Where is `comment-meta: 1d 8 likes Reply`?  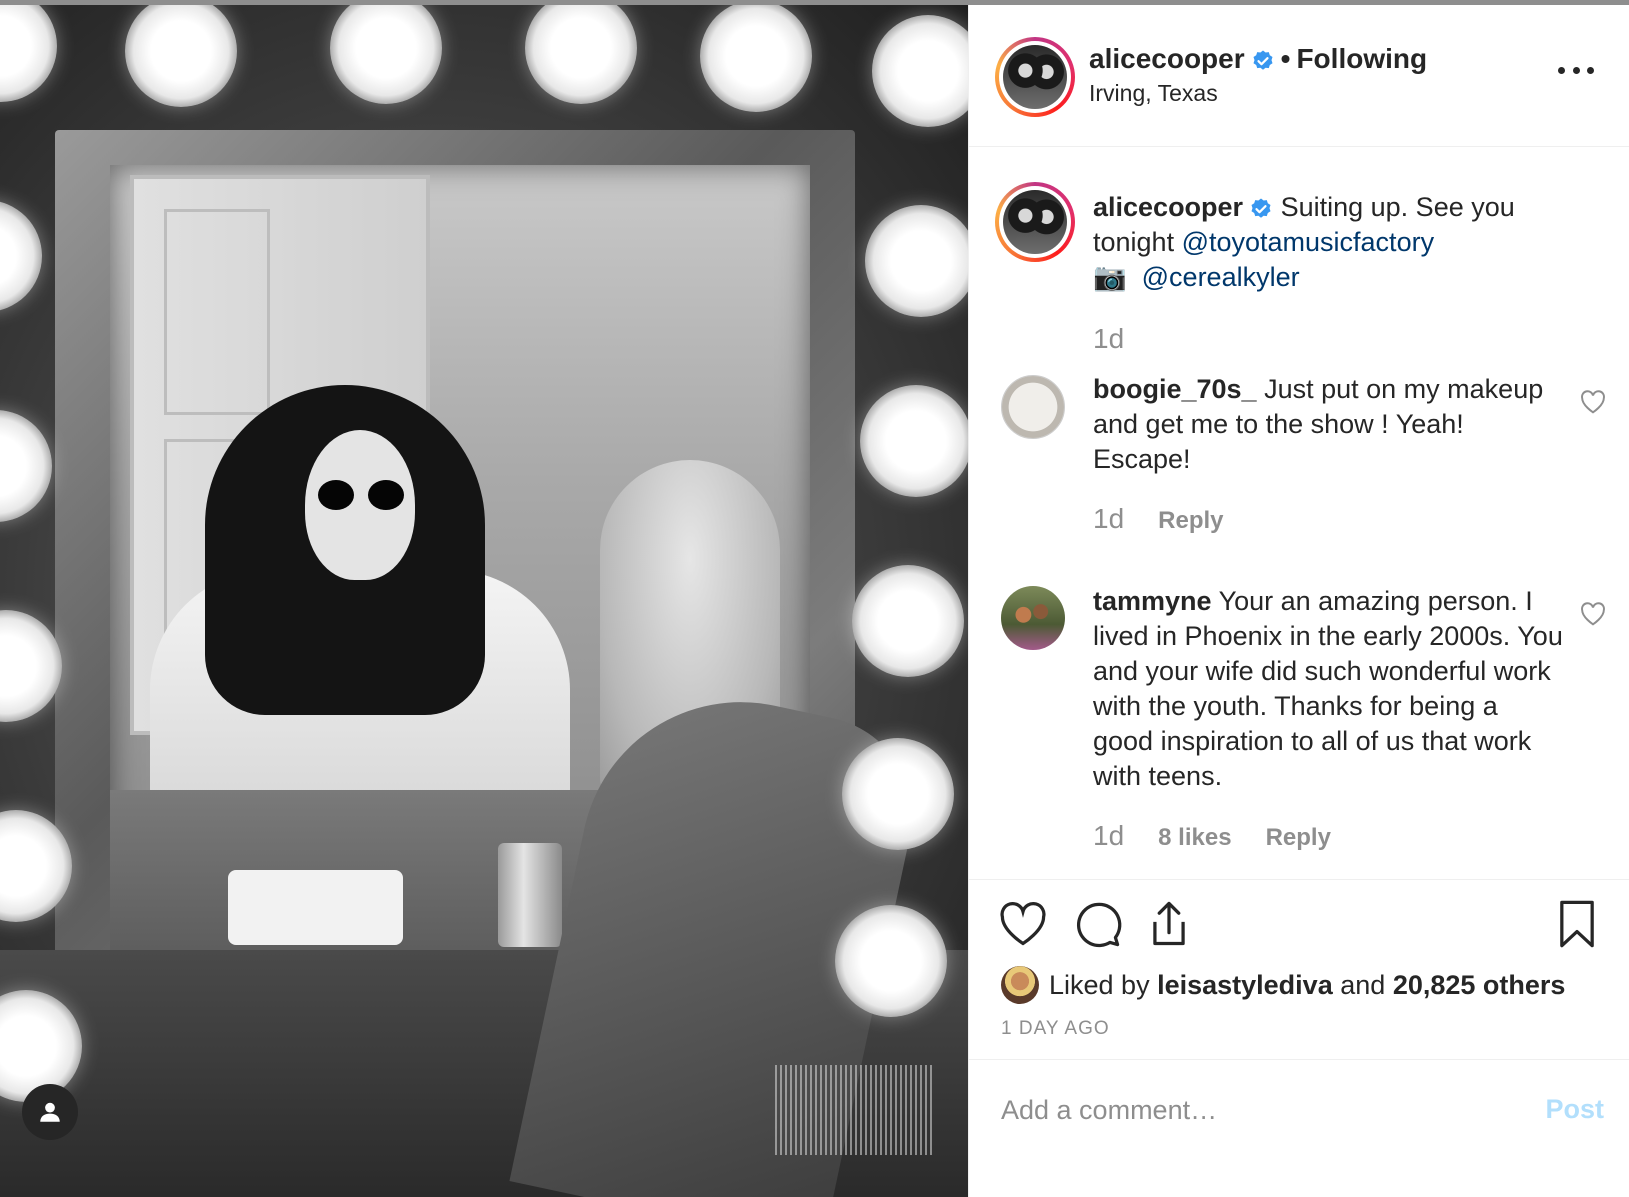 comment-meta: 1d 8 likes Reply is located at coordinates (1229, 836).